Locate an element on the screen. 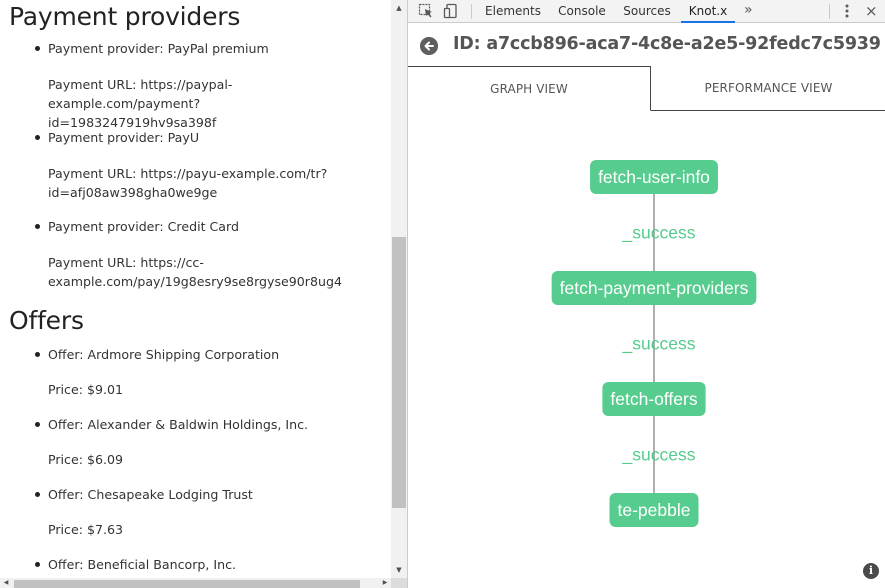 The width and height of the screenshot is (885, 588). graph-node-label: fetch-user-info is located at coordinates (654, 177).